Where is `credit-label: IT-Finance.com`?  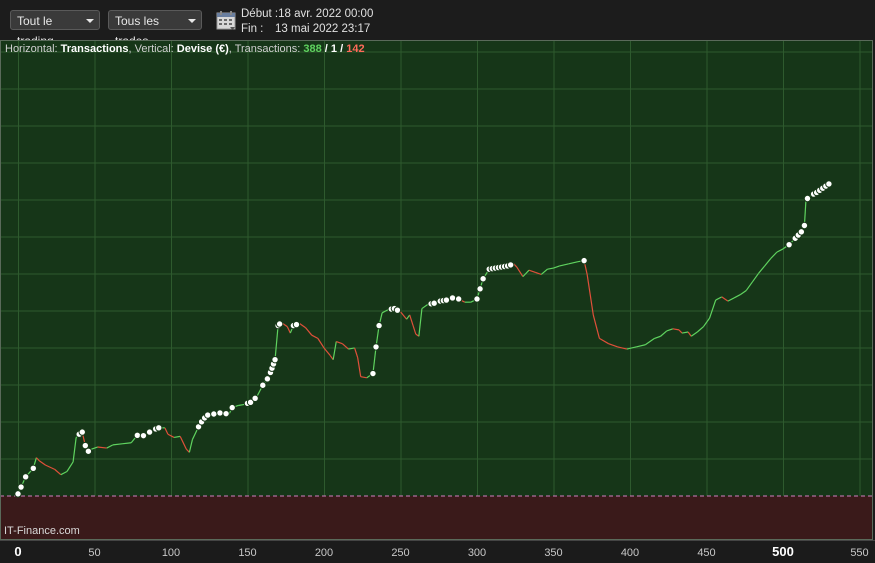
credit-label: IT-Finance.com is located at coordinates (42, 531).